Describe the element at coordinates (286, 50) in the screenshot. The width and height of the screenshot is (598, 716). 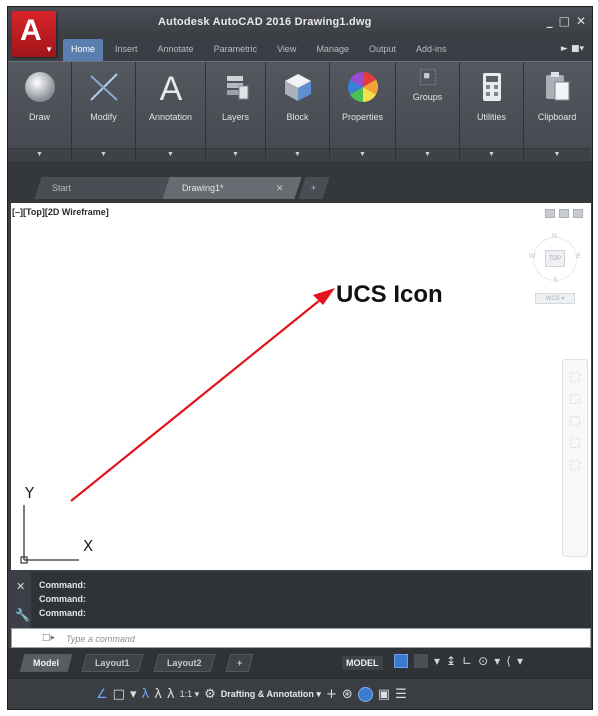
I see `tab-view: View` at that location.